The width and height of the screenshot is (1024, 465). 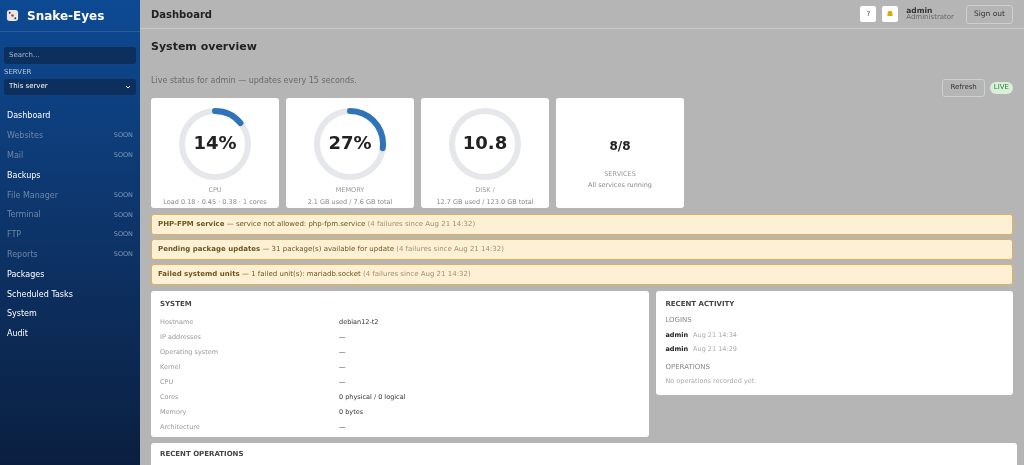 I want to click on nav-item: Packages, so click(x=70, y=274).